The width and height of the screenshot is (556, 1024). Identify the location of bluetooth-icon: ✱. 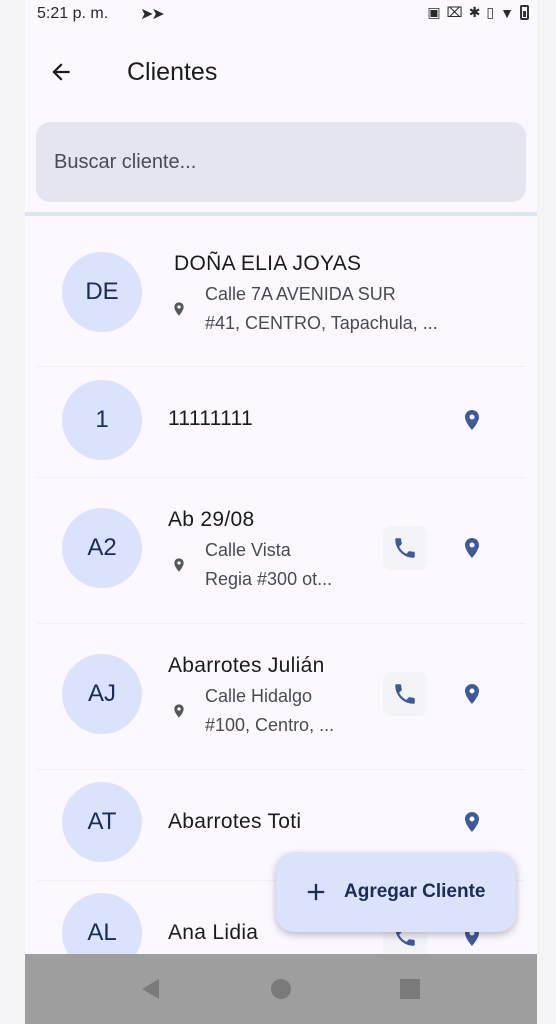
(474, 12).